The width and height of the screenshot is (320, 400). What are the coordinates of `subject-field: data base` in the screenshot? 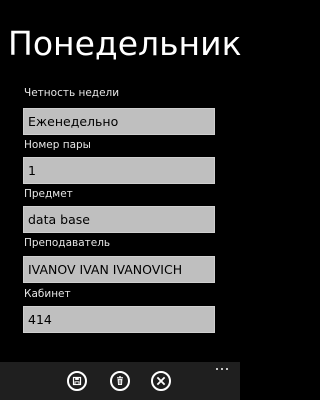 It's located at (119, 219).